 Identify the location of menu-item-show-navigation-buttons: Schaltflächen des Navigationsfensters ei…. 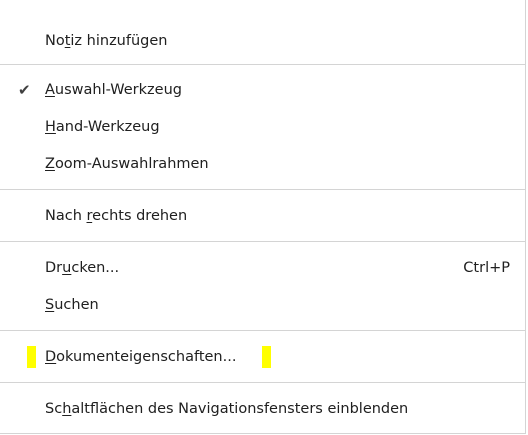
(262, 409).